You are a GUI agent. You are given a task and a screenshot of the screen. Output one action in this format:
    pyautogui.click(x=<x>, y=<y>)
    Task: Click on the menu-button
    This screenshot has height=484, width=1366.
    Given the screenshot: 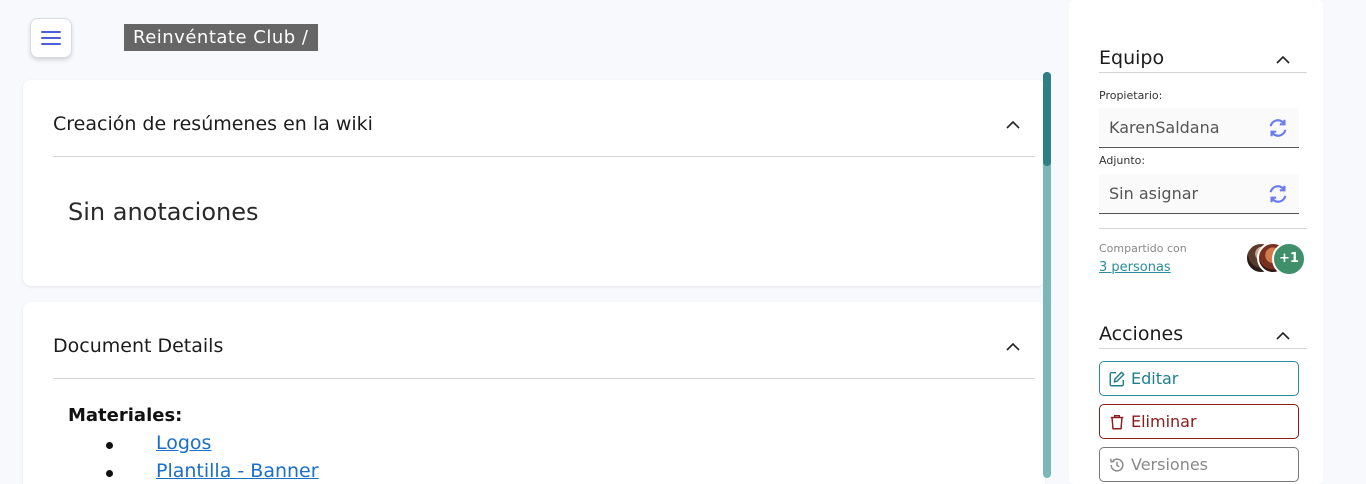 What is the action you would take?
    pyautogui.click(x=51, y=38)
    